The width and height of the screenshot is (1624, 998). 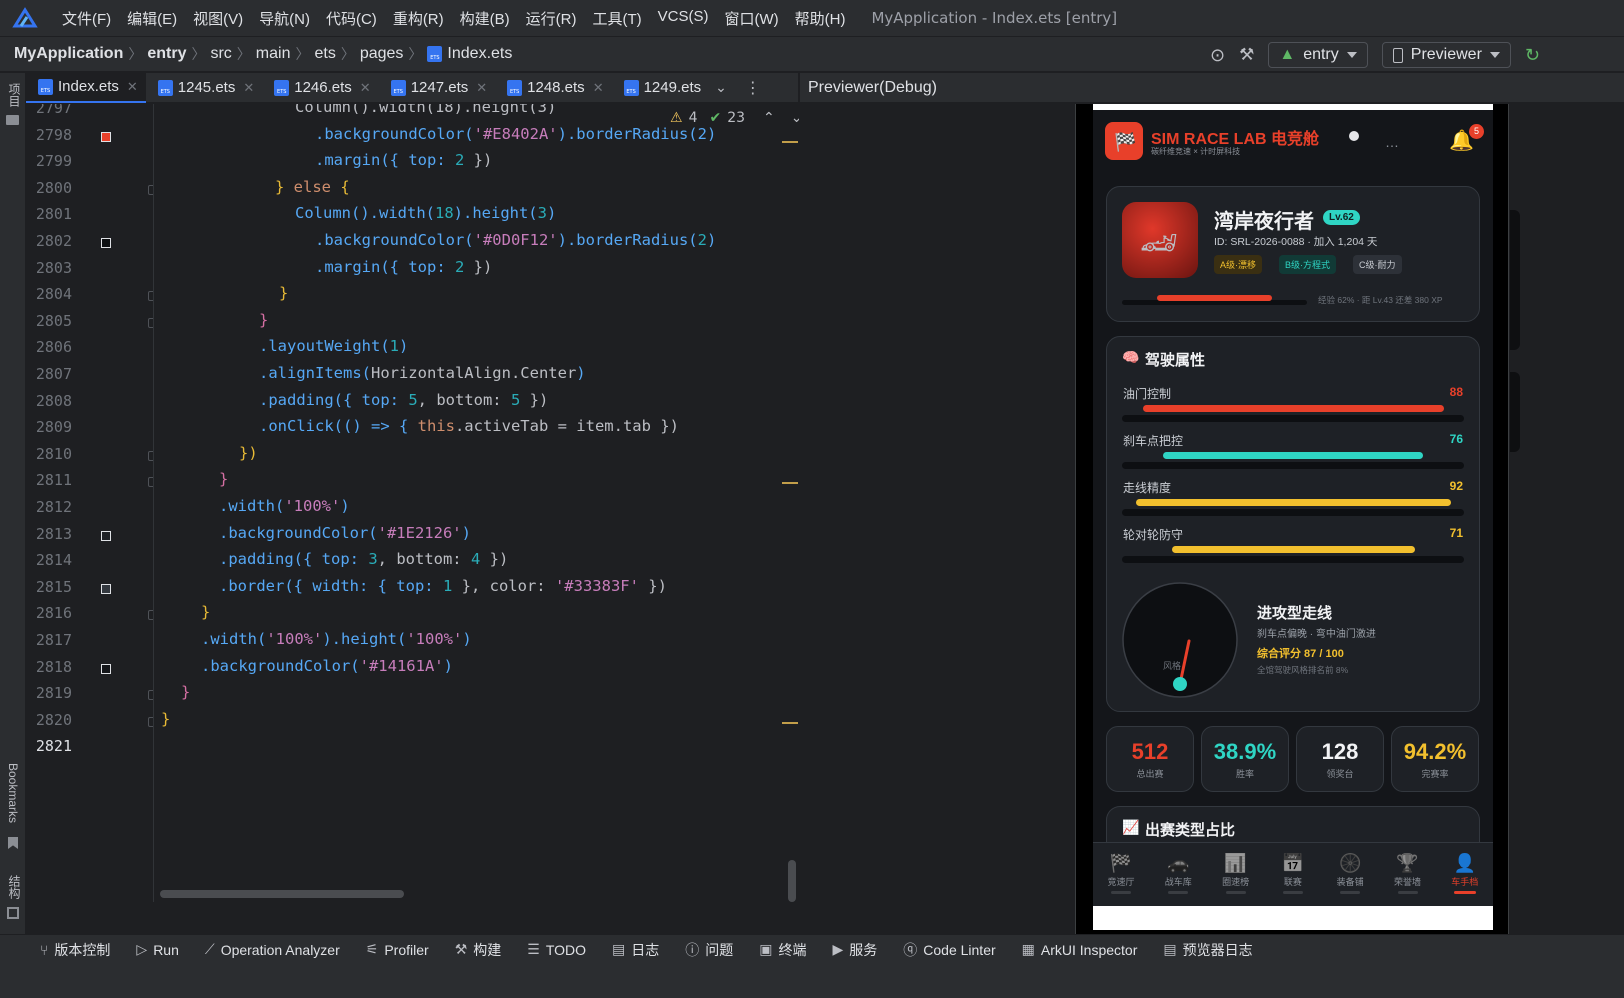 I want to click on stat-card: 38.9% 胜率, so click(x=1245, y=759).